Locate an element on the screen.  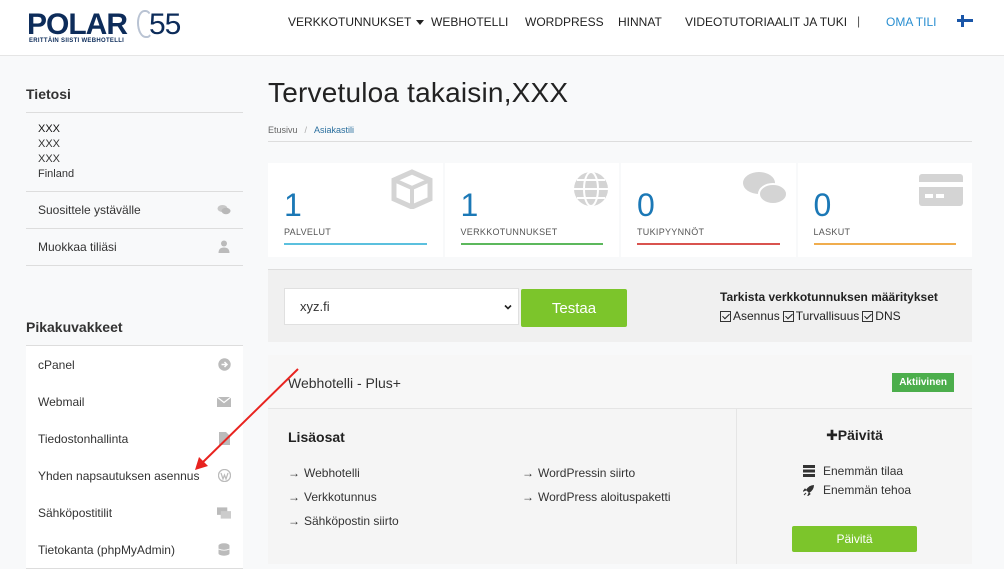
logo-number: 55 is located at coordinates (165, 24).